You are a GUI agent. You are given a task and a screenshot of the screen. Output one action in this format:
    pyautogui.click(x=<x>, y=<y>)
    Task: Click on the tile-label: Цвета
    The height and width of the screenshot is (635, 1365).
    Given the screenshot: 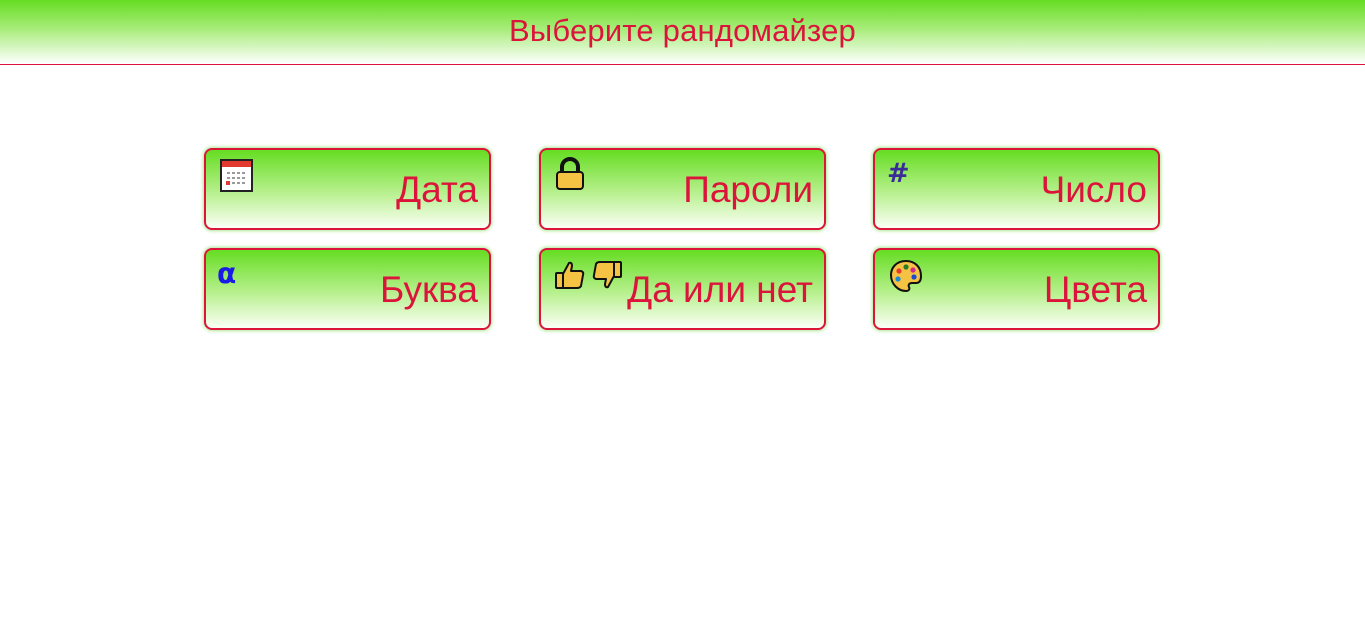 What is the action you would take?
    pyautogui.click(x=1095, y=289)
    